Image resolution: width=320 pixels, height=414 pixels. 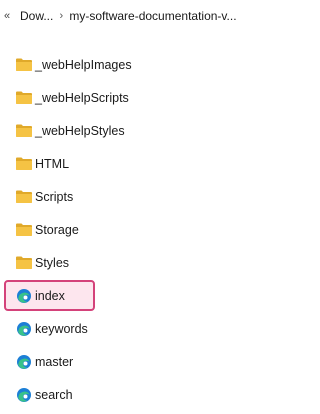 What do you see at coordinates (129, 361) in the screenshot?
I see `list-item: master` at bounding box center [129, 361].